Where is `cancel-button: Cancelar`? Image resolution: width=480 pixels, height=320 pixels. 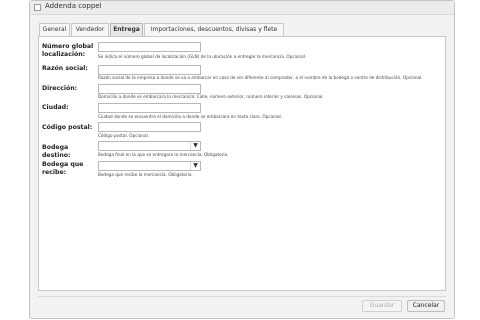 cancel-button: Cancelar is located at coordinates (426, 306).